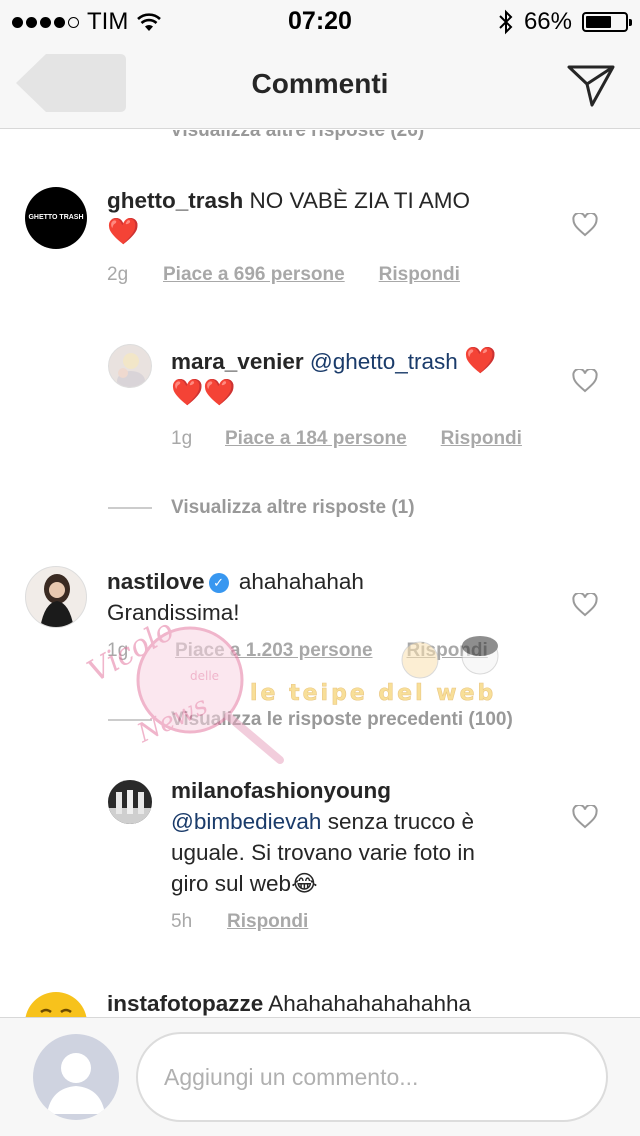 This screenshot has height=1136, width=640. I want to click on battery-icon, so click(607, 22).